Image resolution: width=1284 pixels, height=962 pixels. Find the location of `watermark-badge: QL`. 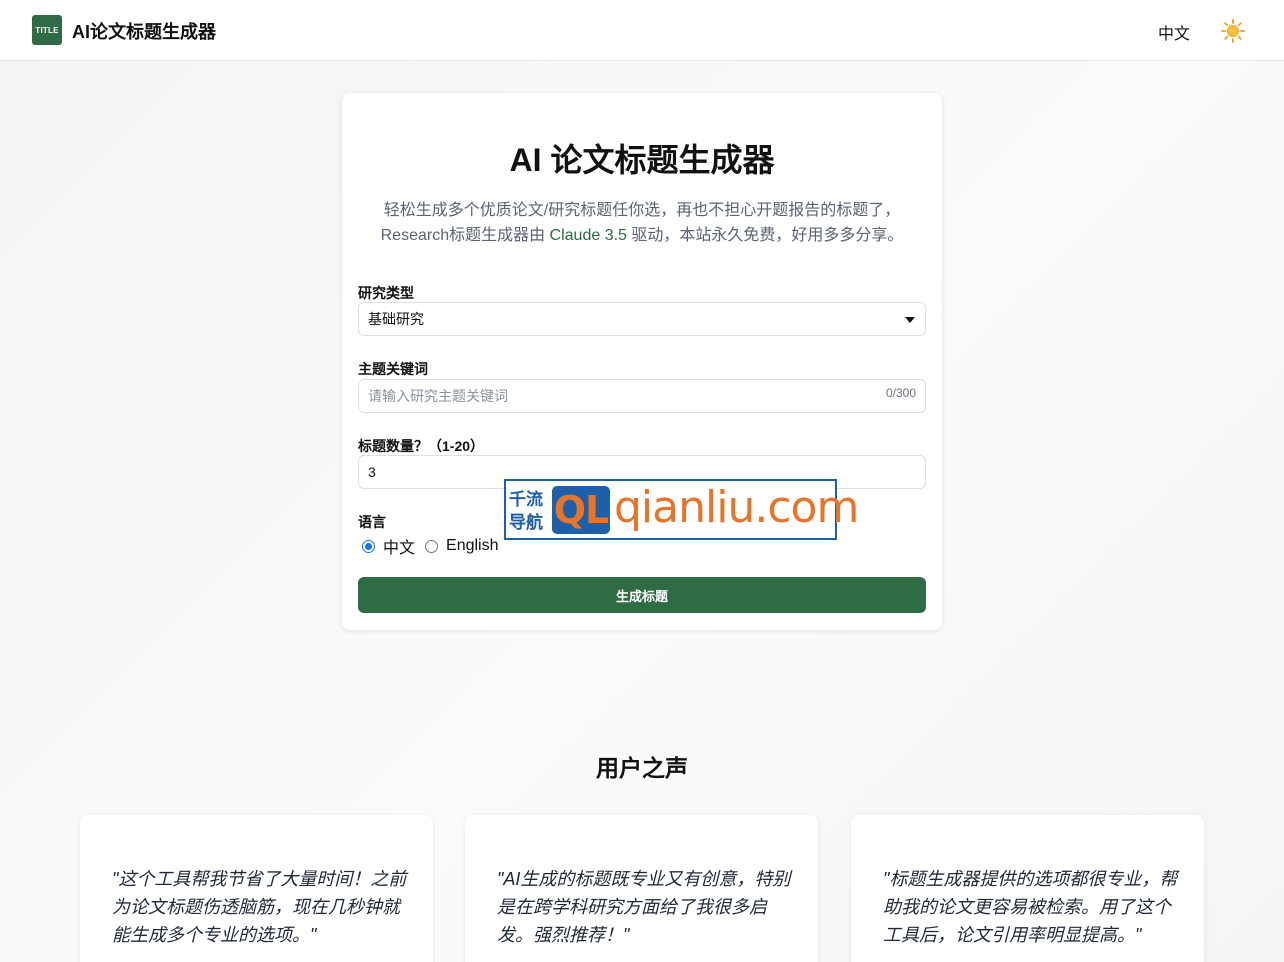

watermark-badge: QL is located at coordinates (581, 510).